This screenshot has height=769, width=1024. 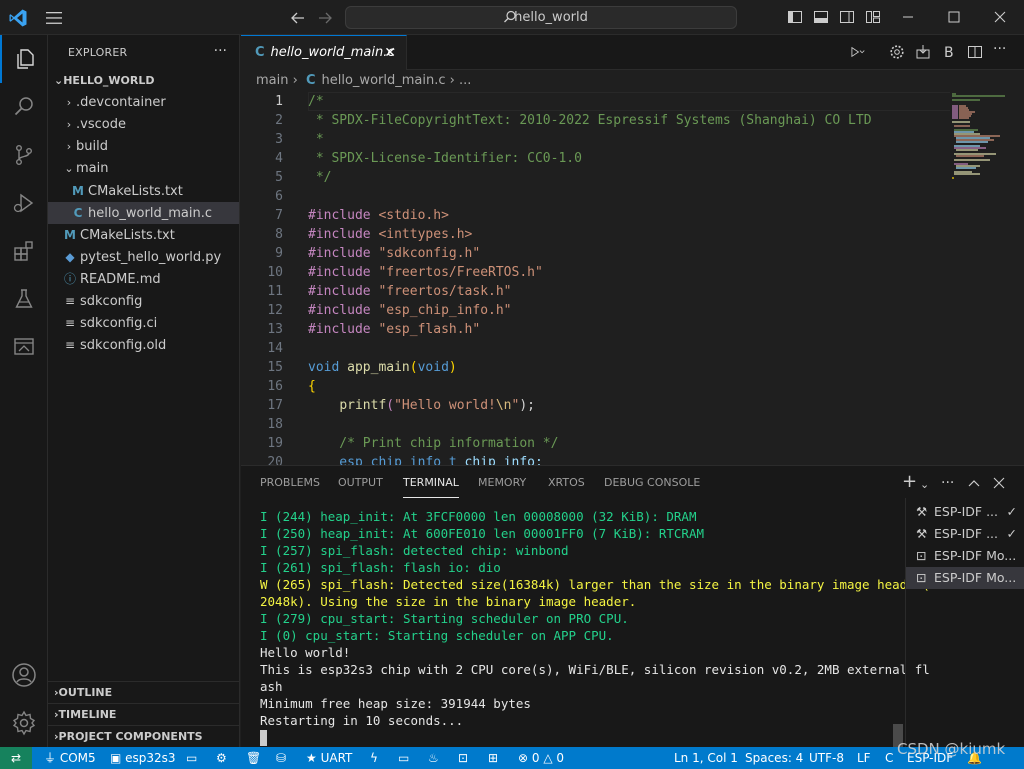 I want to click on serial-port-item: ⏚ COM5, so click(x=70, y=758).